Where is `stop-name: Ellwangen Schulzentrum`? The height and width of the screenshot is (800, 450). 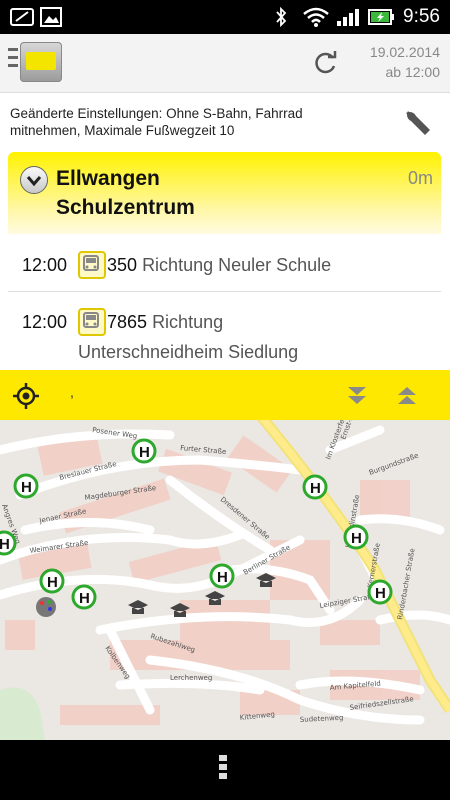
stop-name: Ellwangen Schulzentrum is located at coordinates (125, 193).